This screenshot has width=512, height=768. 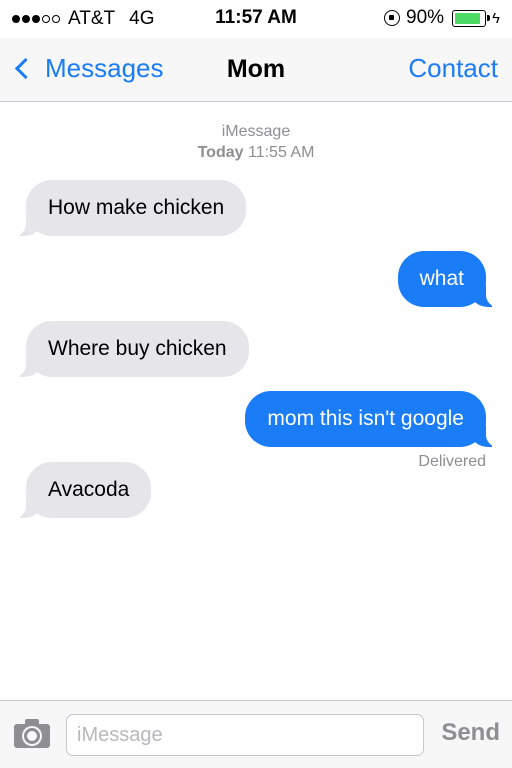 What do you see at coordinates (496, 18) in the screenshot?
I see `charging-bolt-icon: ϟ` at bounding box center [496, 18].